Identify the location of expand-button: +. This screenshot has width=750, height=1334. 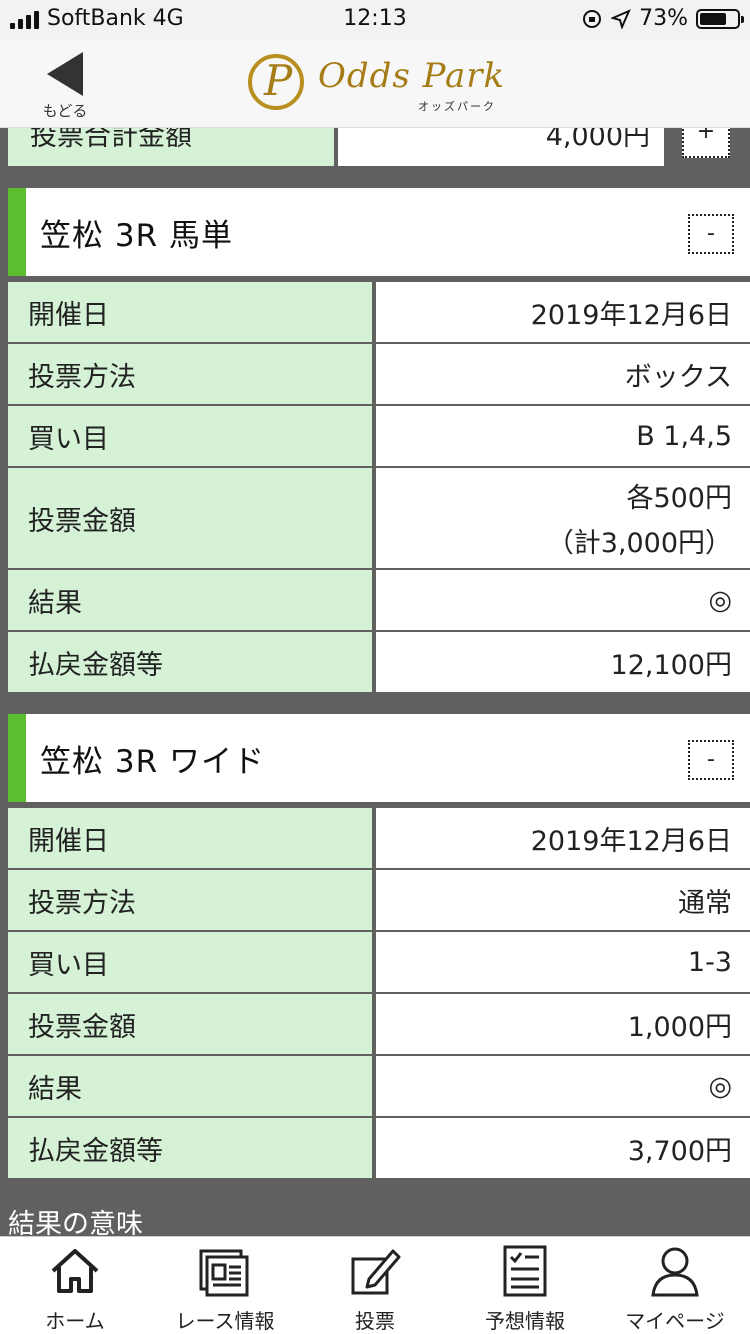
(706, 143).